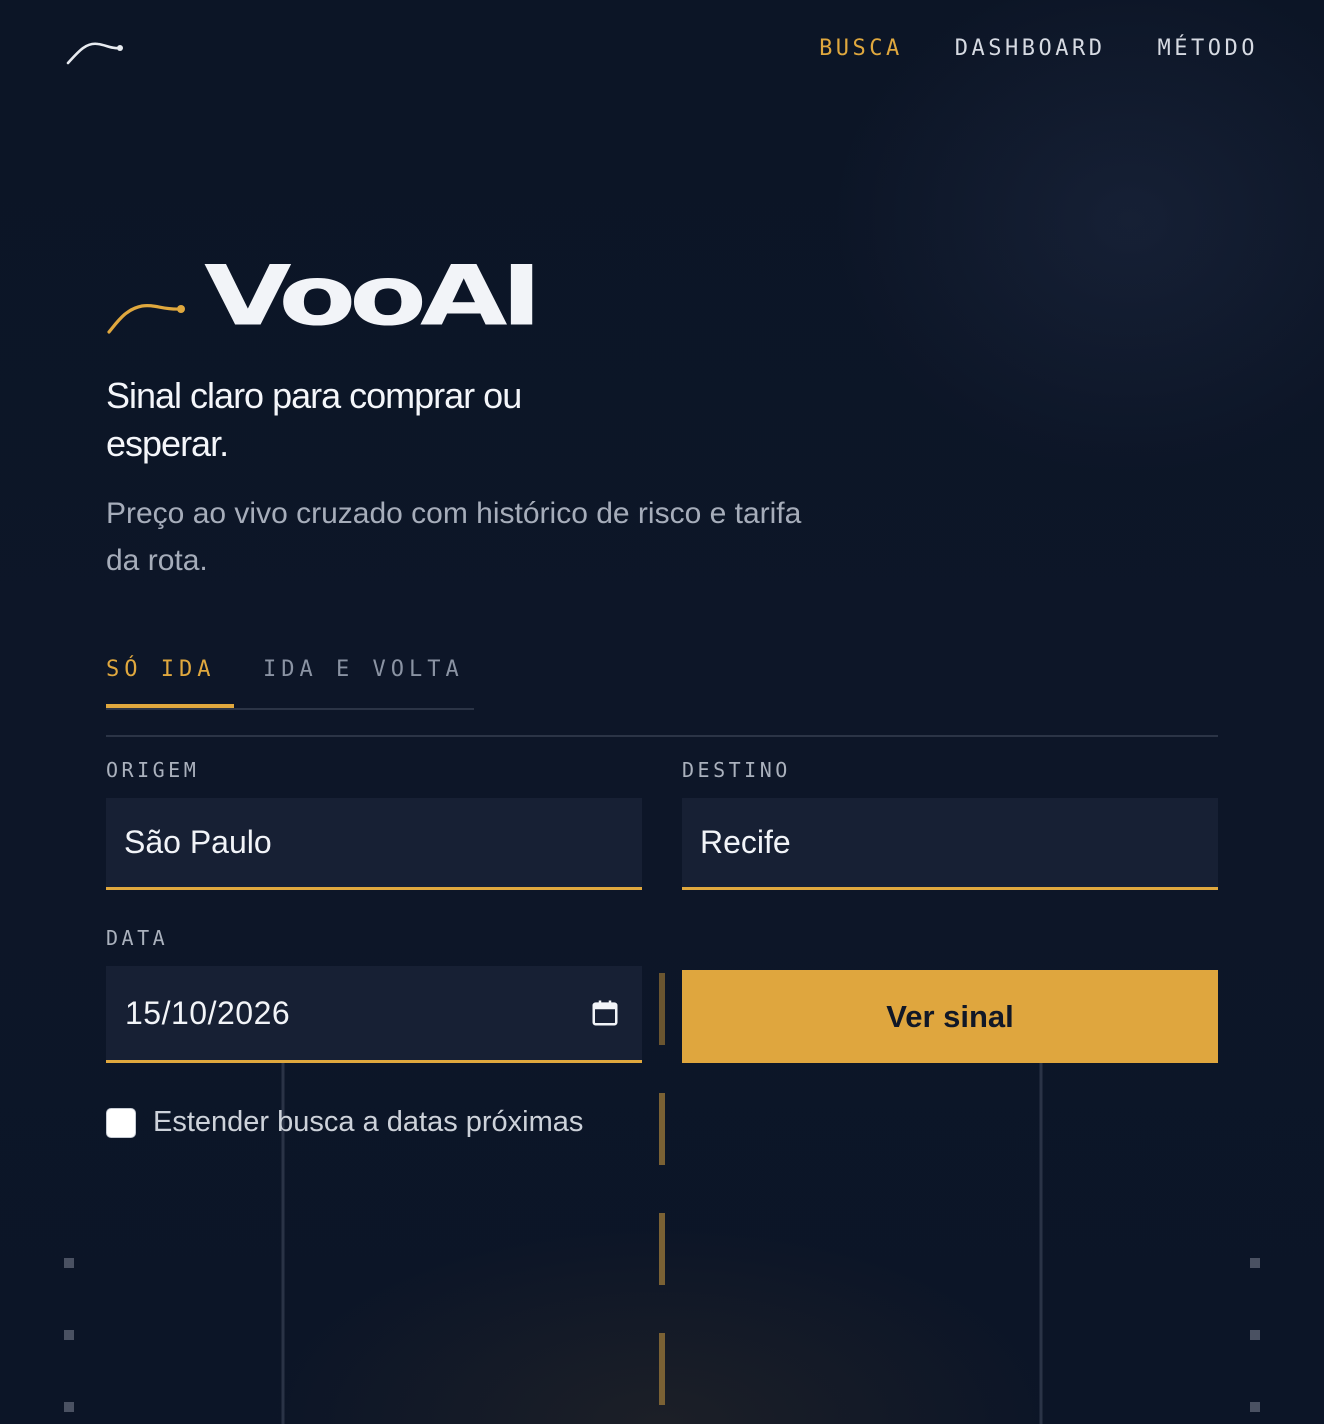 The image size is (1324, 1424). What do you see at coordinates (950, 844) in the screenshot?
I see `destination-input: Recife` at bounding box center [950, 844].